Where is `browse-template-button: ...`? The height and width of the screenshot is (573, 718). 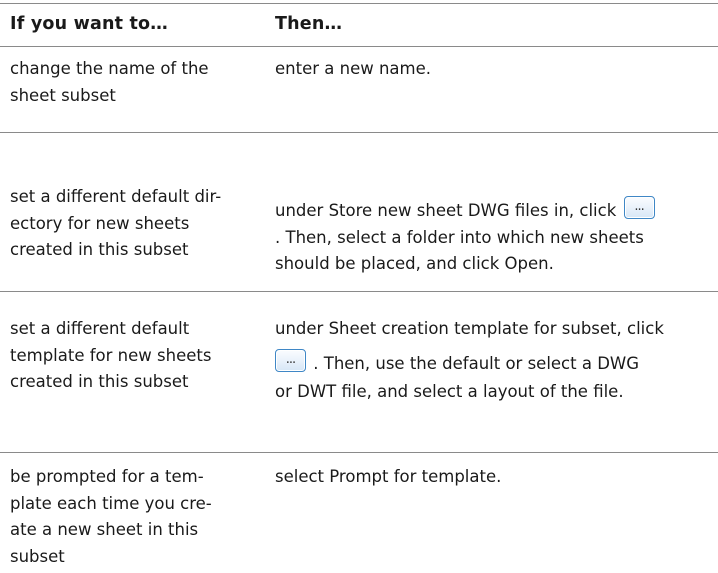
browse-template-button: ... is located at coordinates (290, 360).